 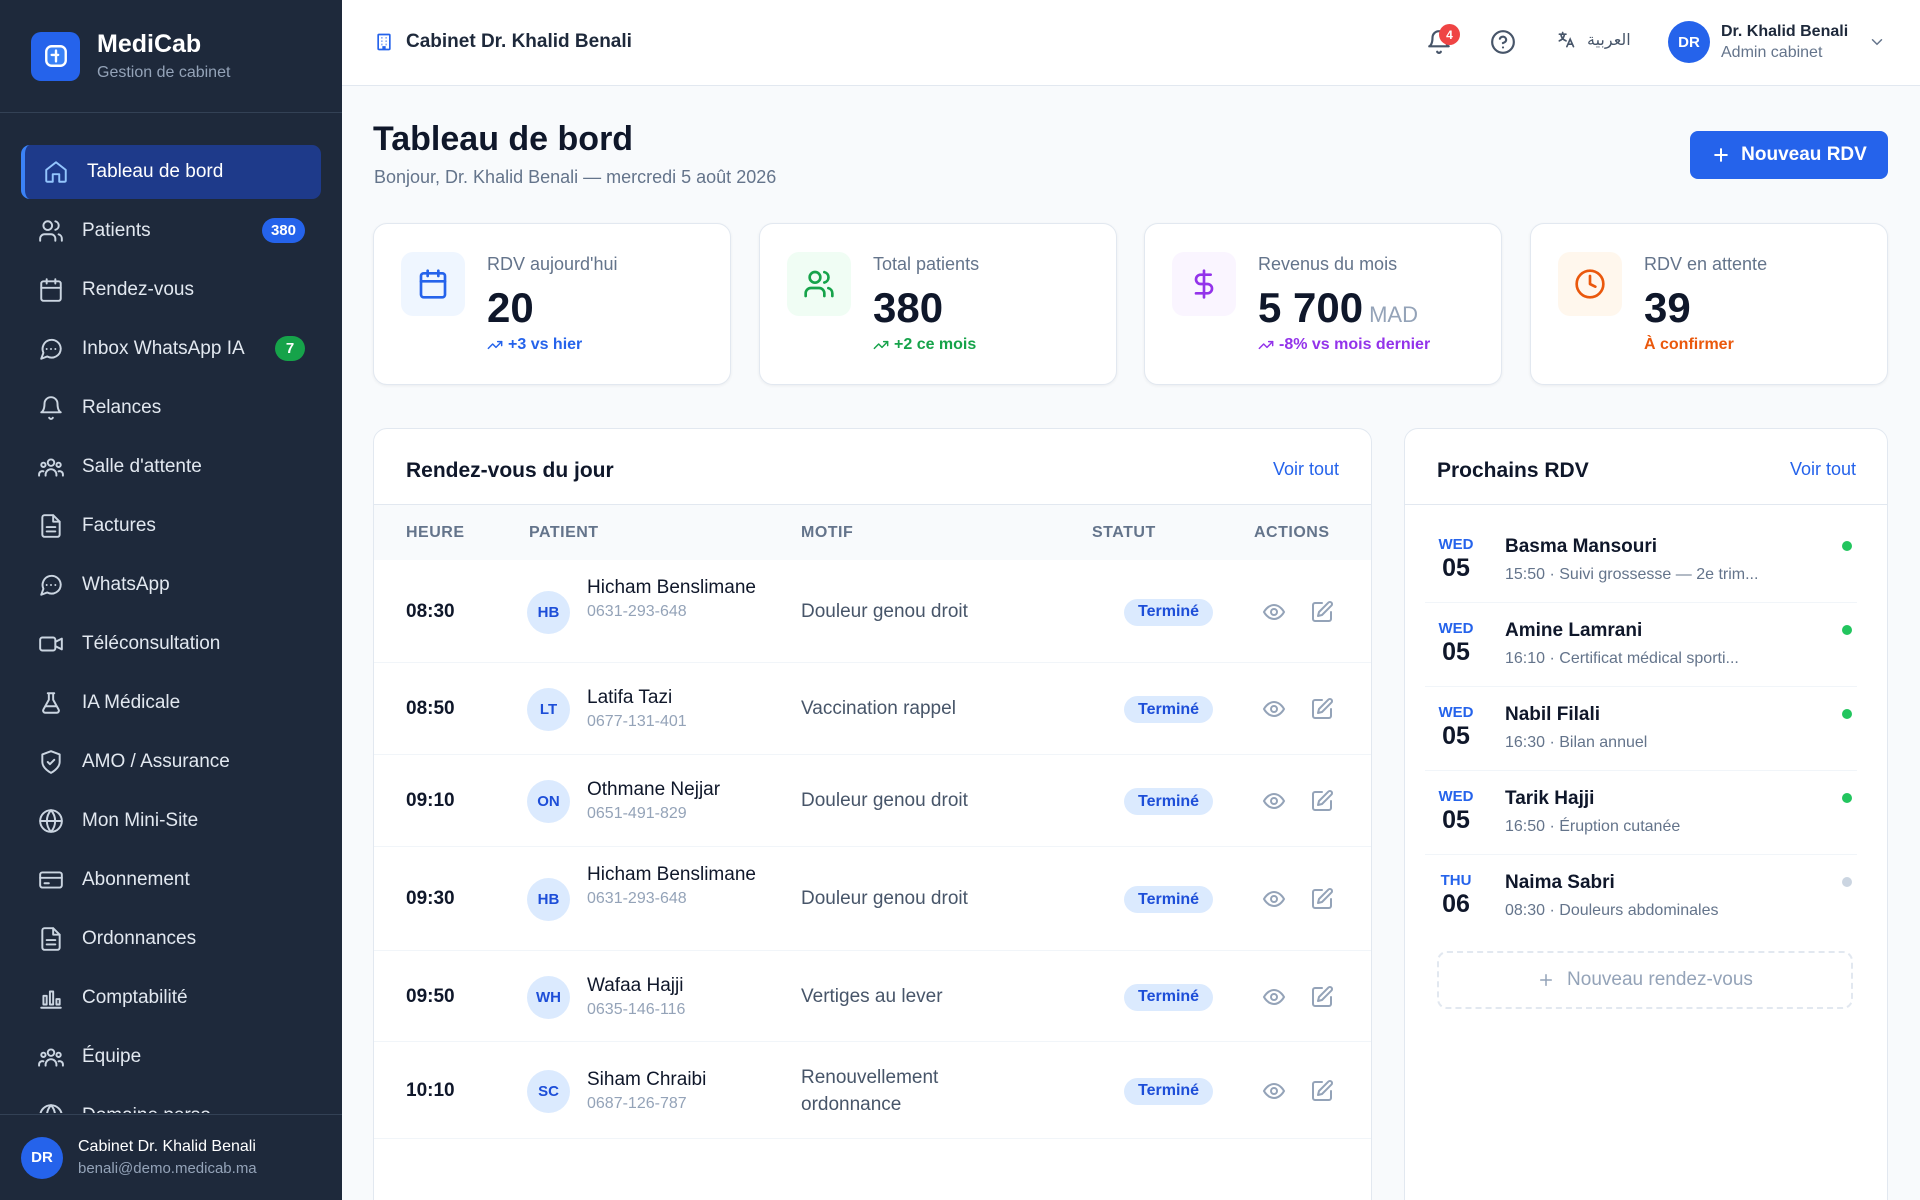 I want to click on sidebar-item-factures: Factures, so click(x=171, y=526).